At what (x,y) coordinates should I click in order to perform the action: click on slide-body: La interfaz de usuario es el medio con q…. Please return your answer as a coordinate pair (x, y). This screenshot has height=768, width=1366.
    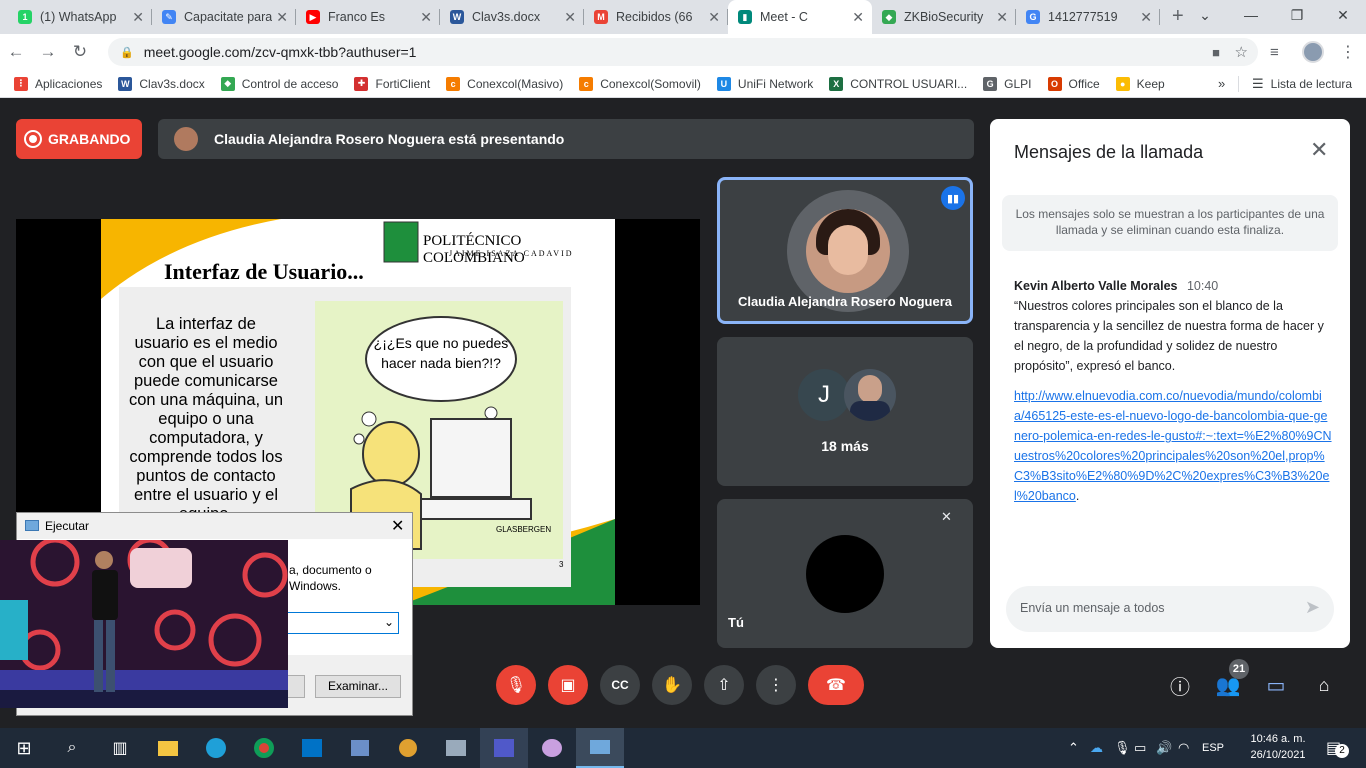
    Looking at the image, I should click on (206, 415).